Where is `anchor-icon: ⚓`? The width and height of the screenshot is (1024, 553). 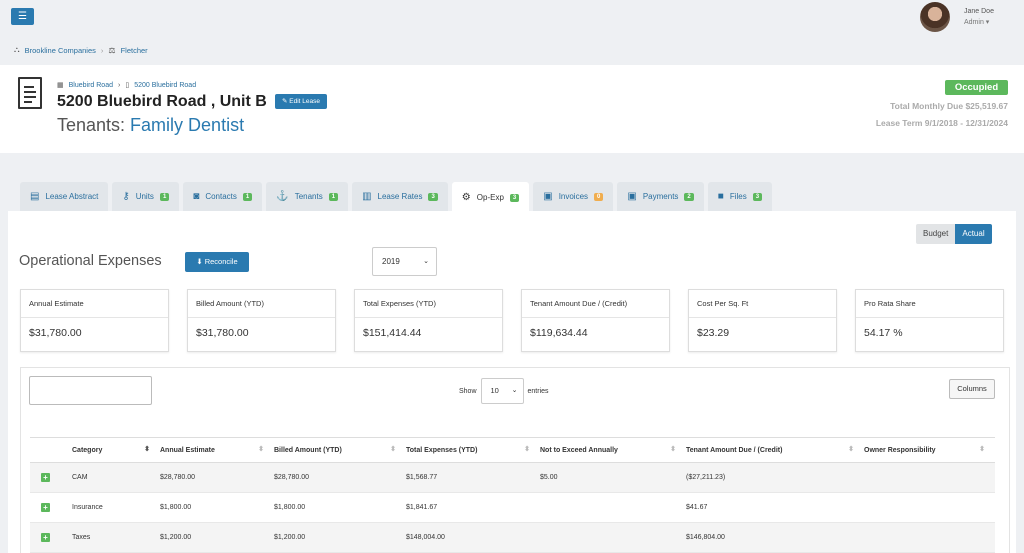 anchor-icon: ⚓ is located at coordinates (282, 196).